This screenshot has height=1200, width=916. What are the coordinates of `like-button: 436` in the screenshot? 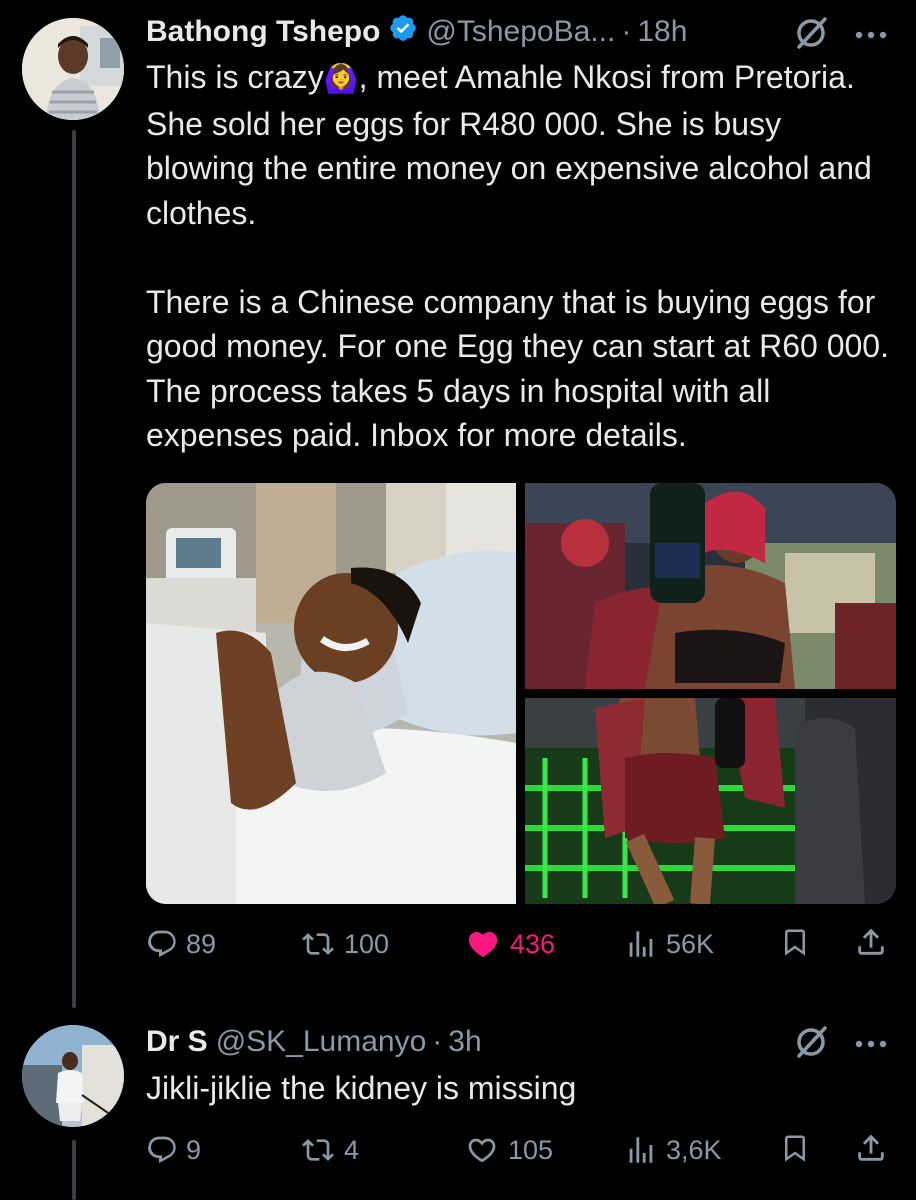 It's located at (509, 944).